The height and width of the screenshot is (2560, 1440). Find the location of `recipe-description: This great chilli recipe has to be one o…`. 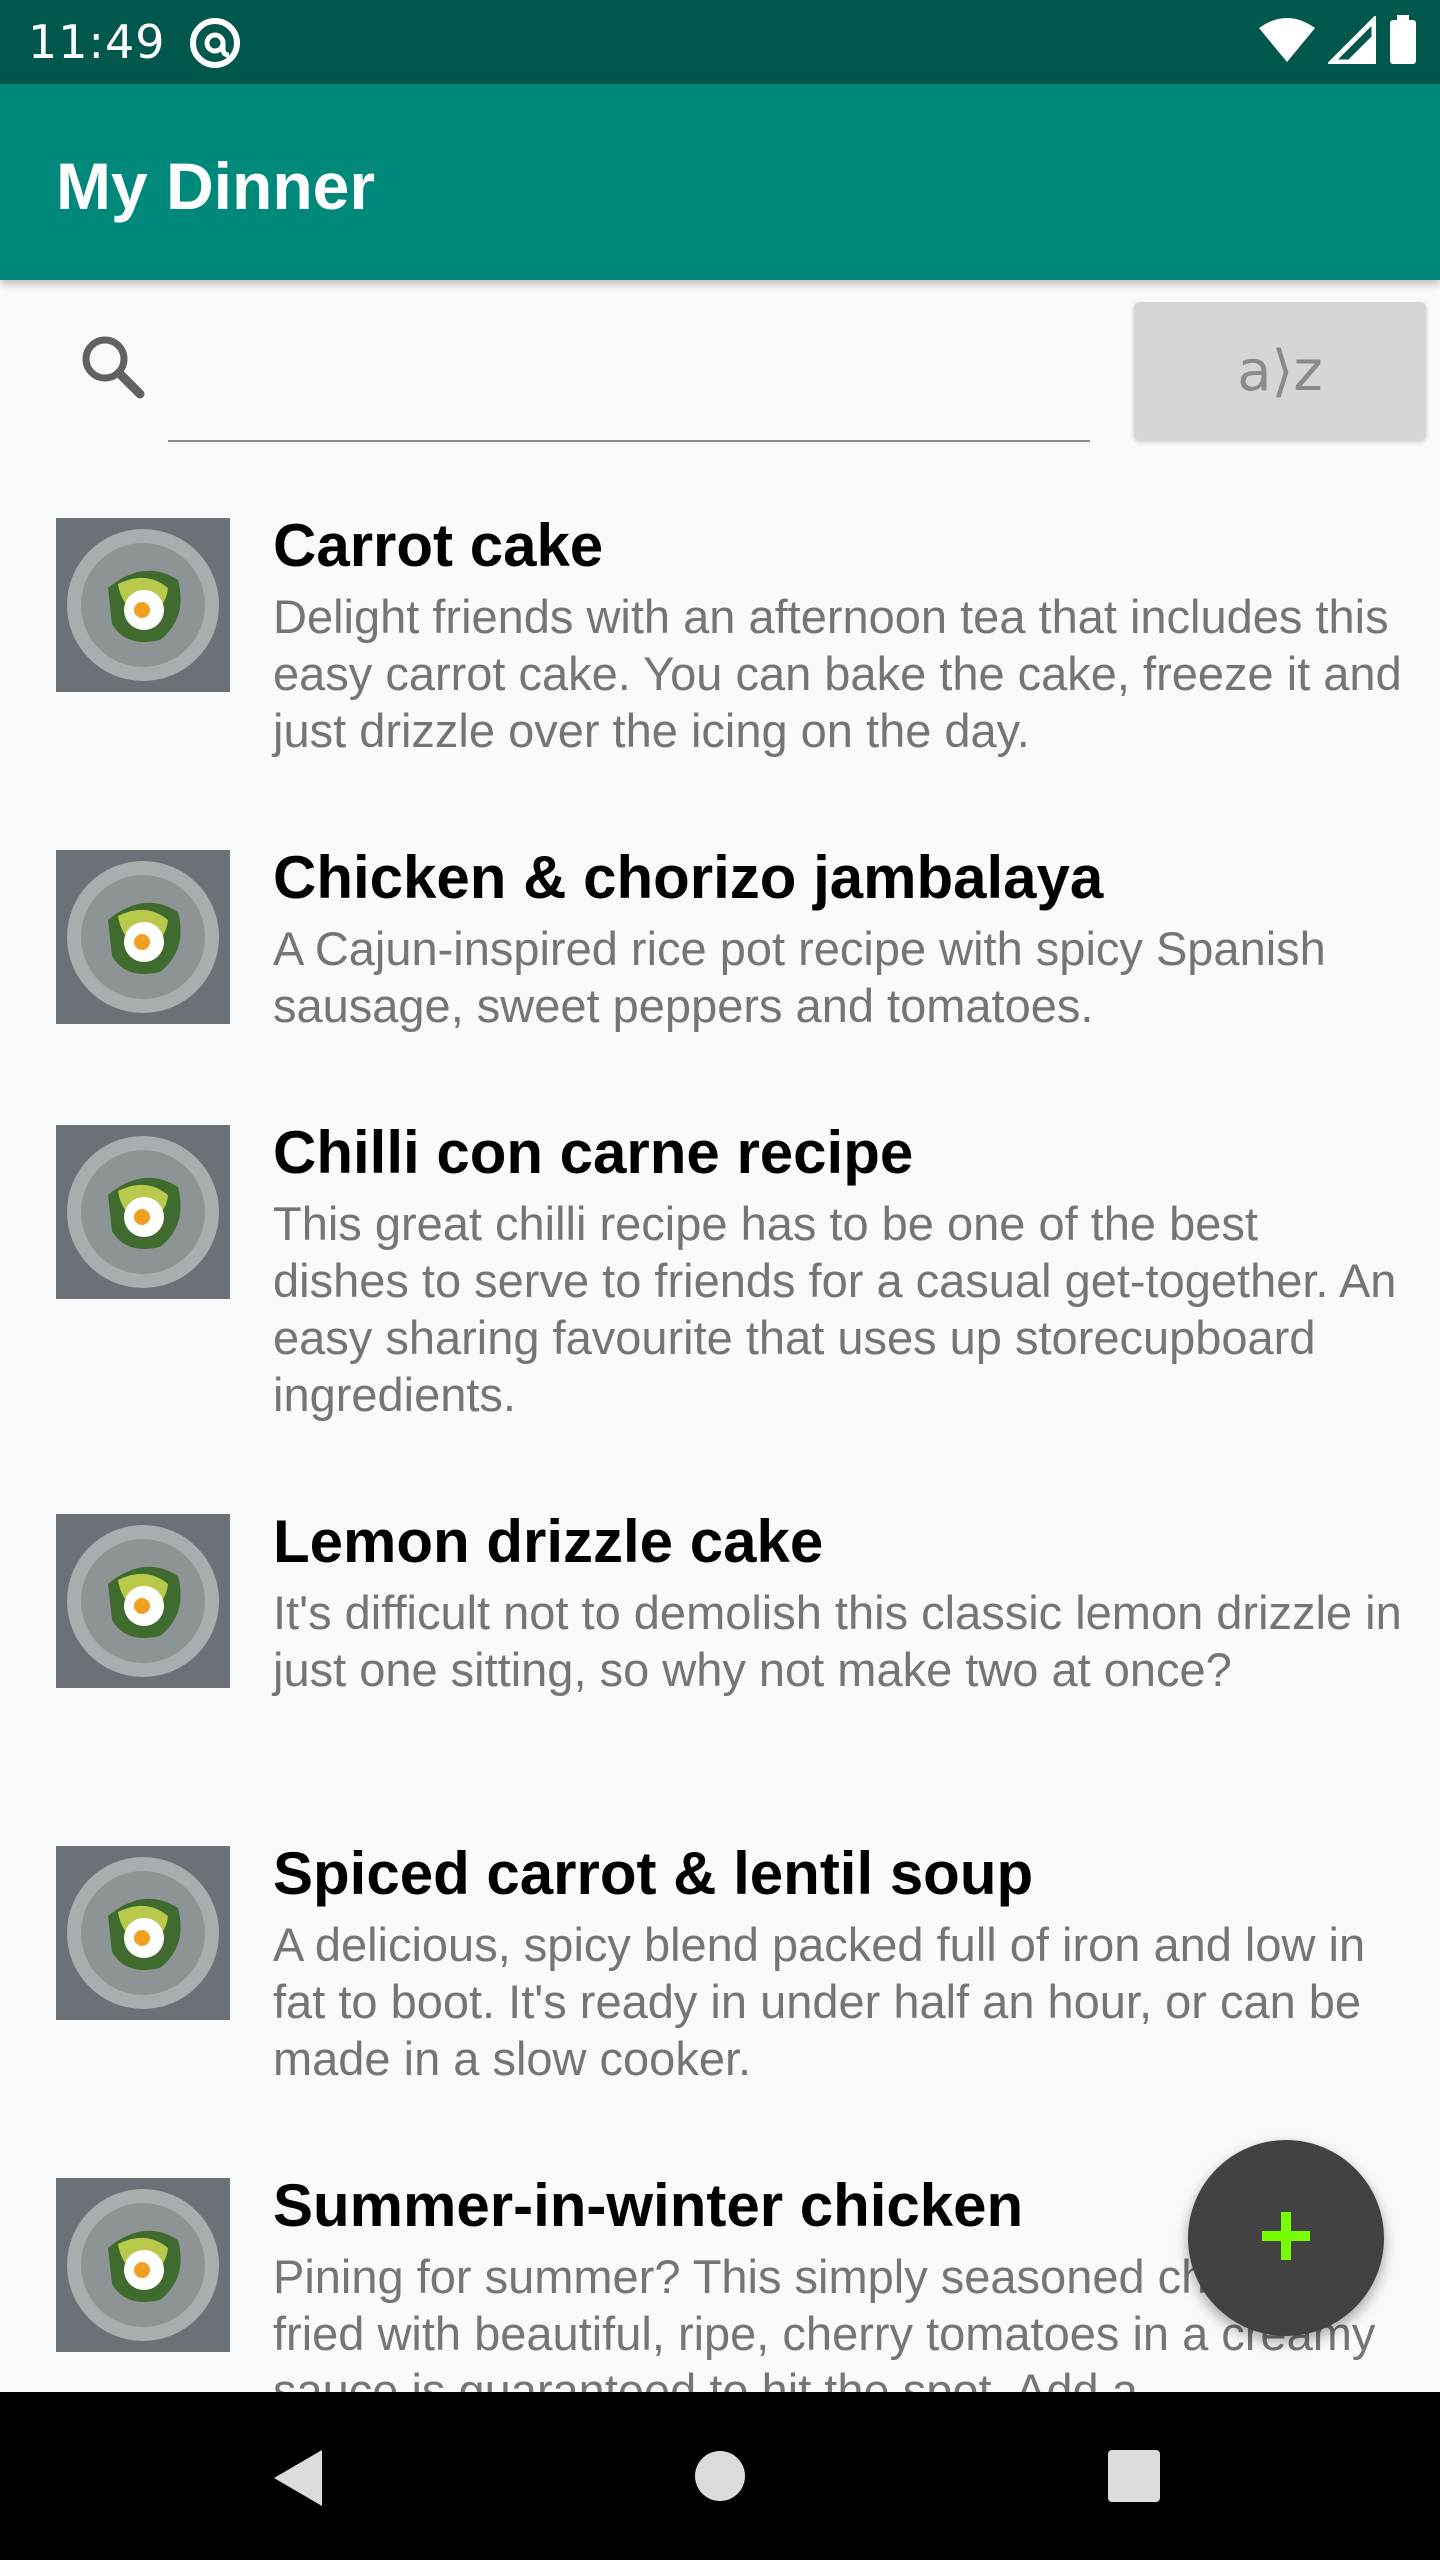

recipe-description: This great chilli recipe has to be one o… is located at coordinates (835, 1309).